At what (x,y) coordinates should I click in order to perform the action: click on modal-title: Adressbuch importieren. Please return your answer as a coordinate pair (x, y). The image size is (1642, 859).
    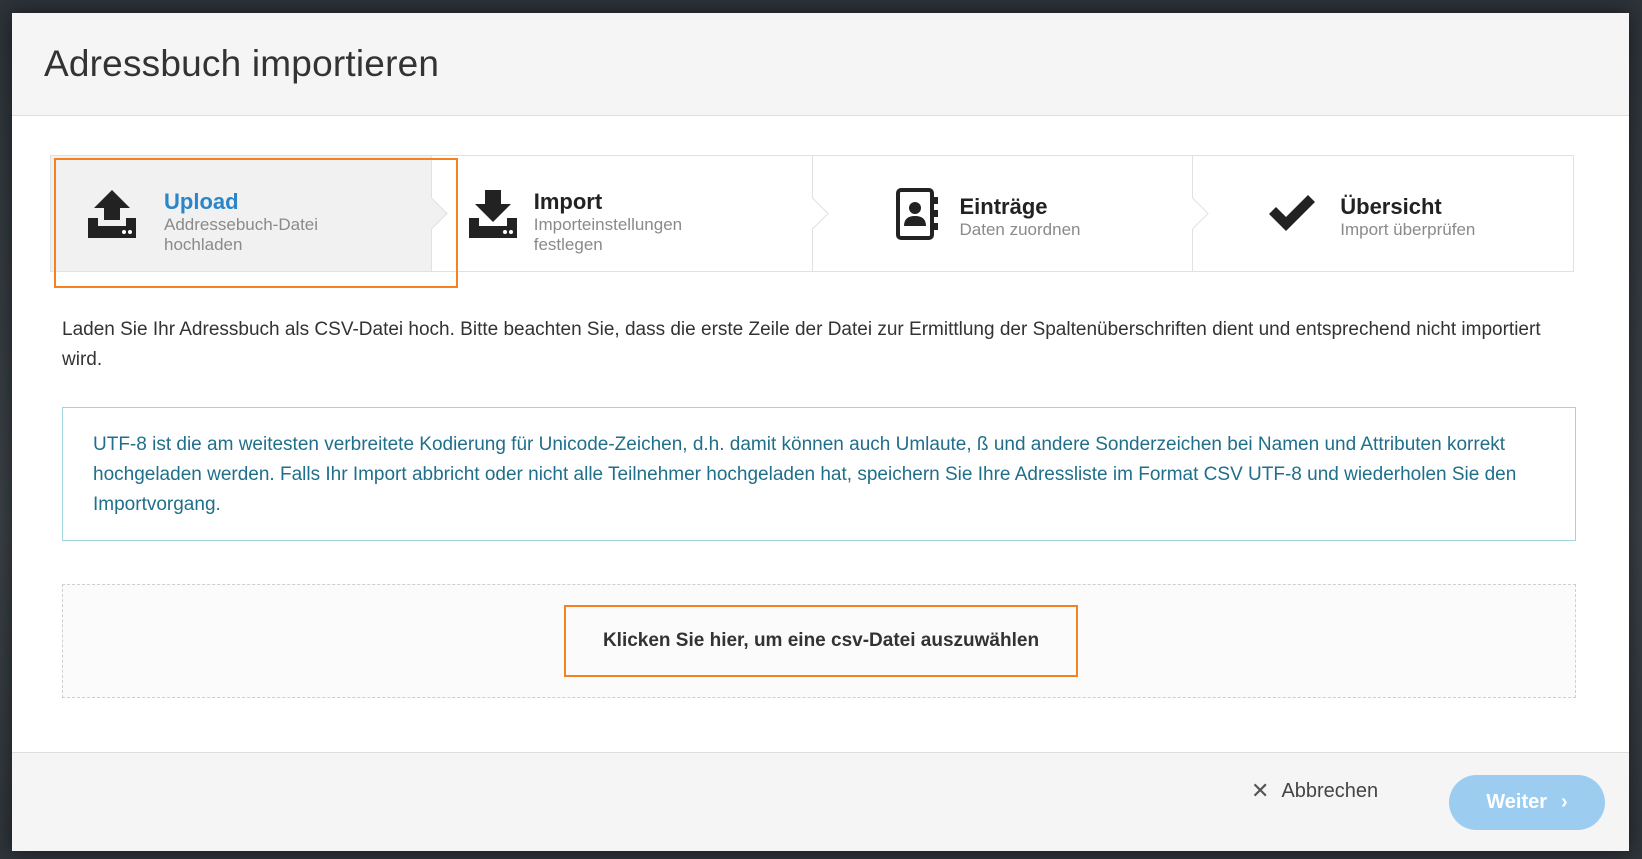
    Looking at the image, I should click on (242, 63).